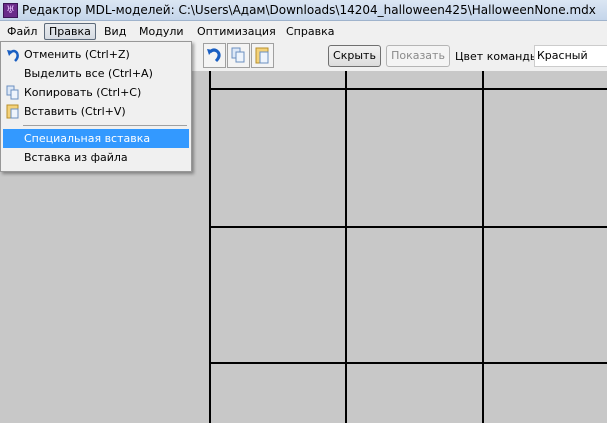 Image resolution: width=607 pixels, height=423 pixels. I want to click on paste-button, so click(262, 55).